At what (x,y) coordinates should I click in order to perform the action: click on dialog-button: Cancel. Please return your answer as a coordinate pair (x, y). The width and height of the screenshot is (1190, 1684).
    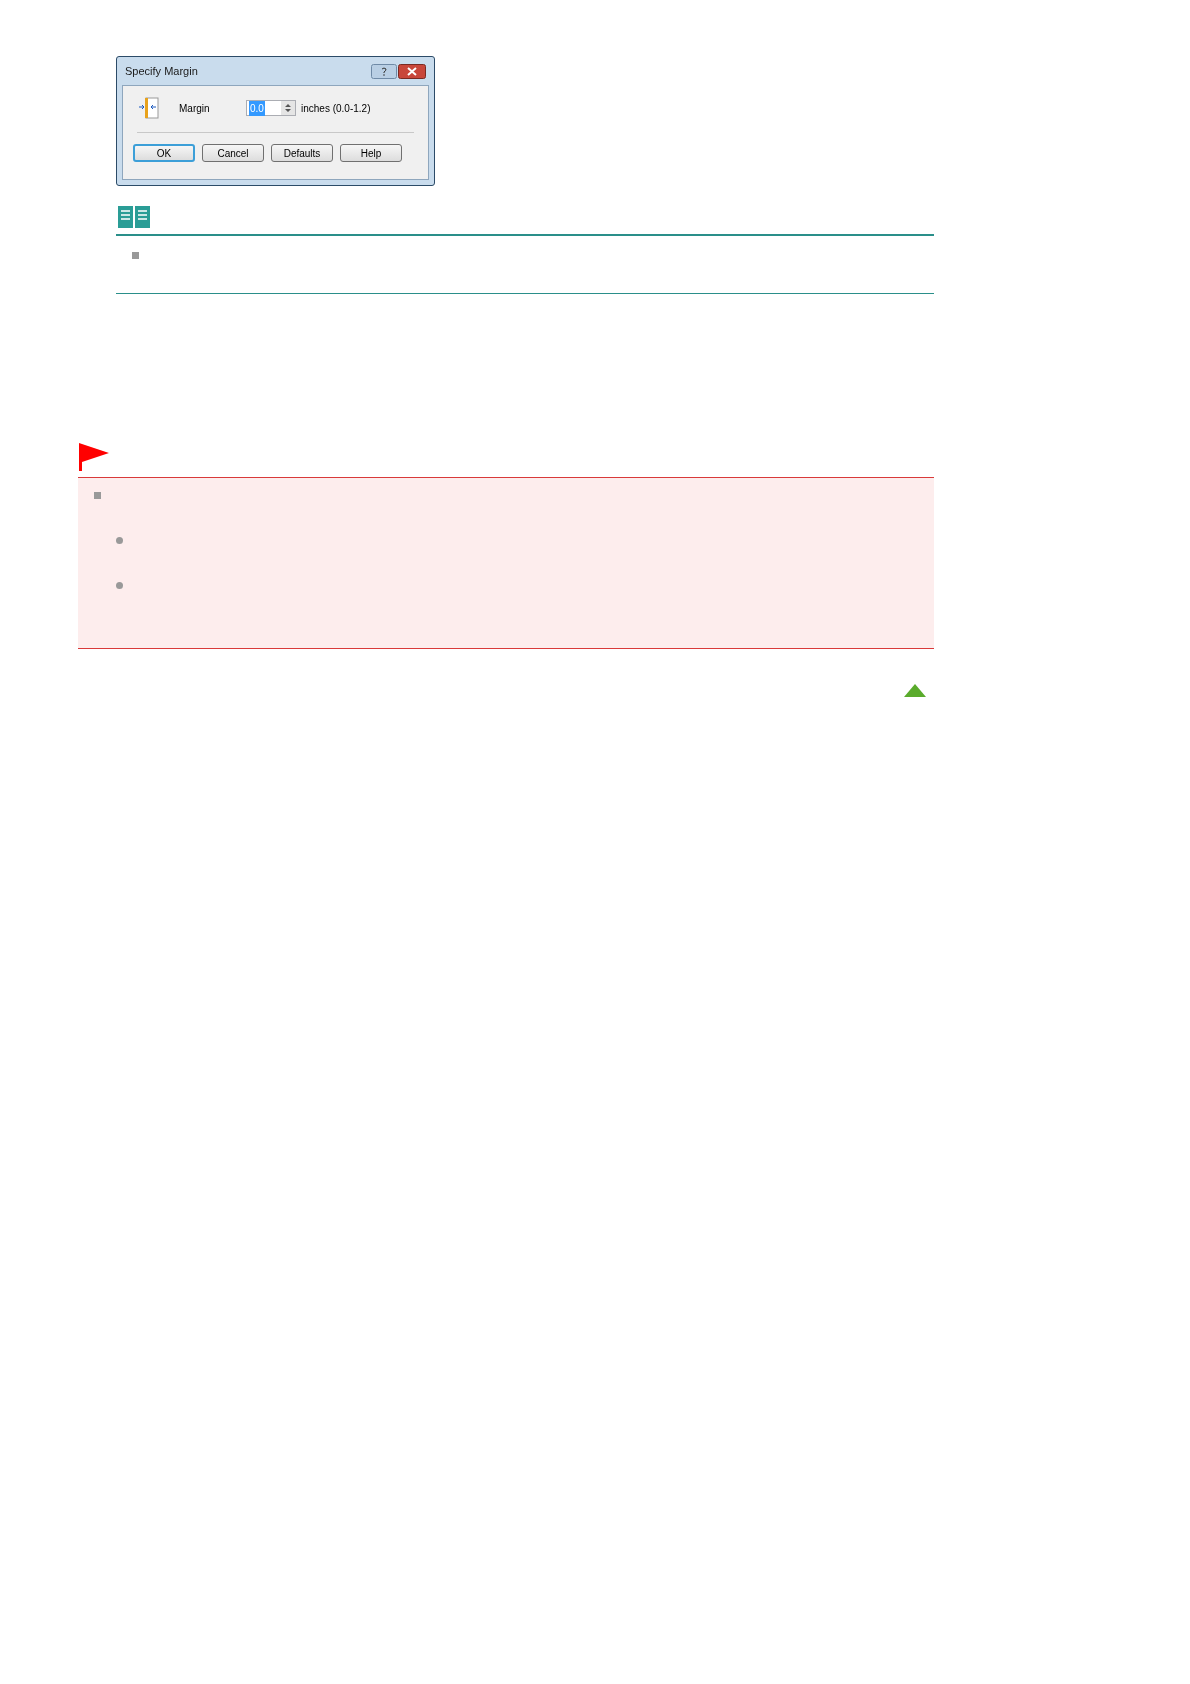
    Looking at the image, I should click on (233, 153).